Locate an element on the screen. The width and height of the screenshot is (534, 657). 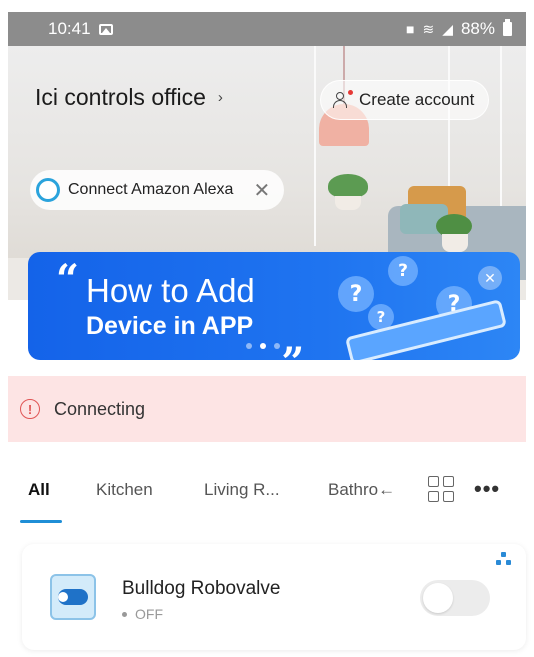
device-status-text: OFF is located at coordinates (149, 614).